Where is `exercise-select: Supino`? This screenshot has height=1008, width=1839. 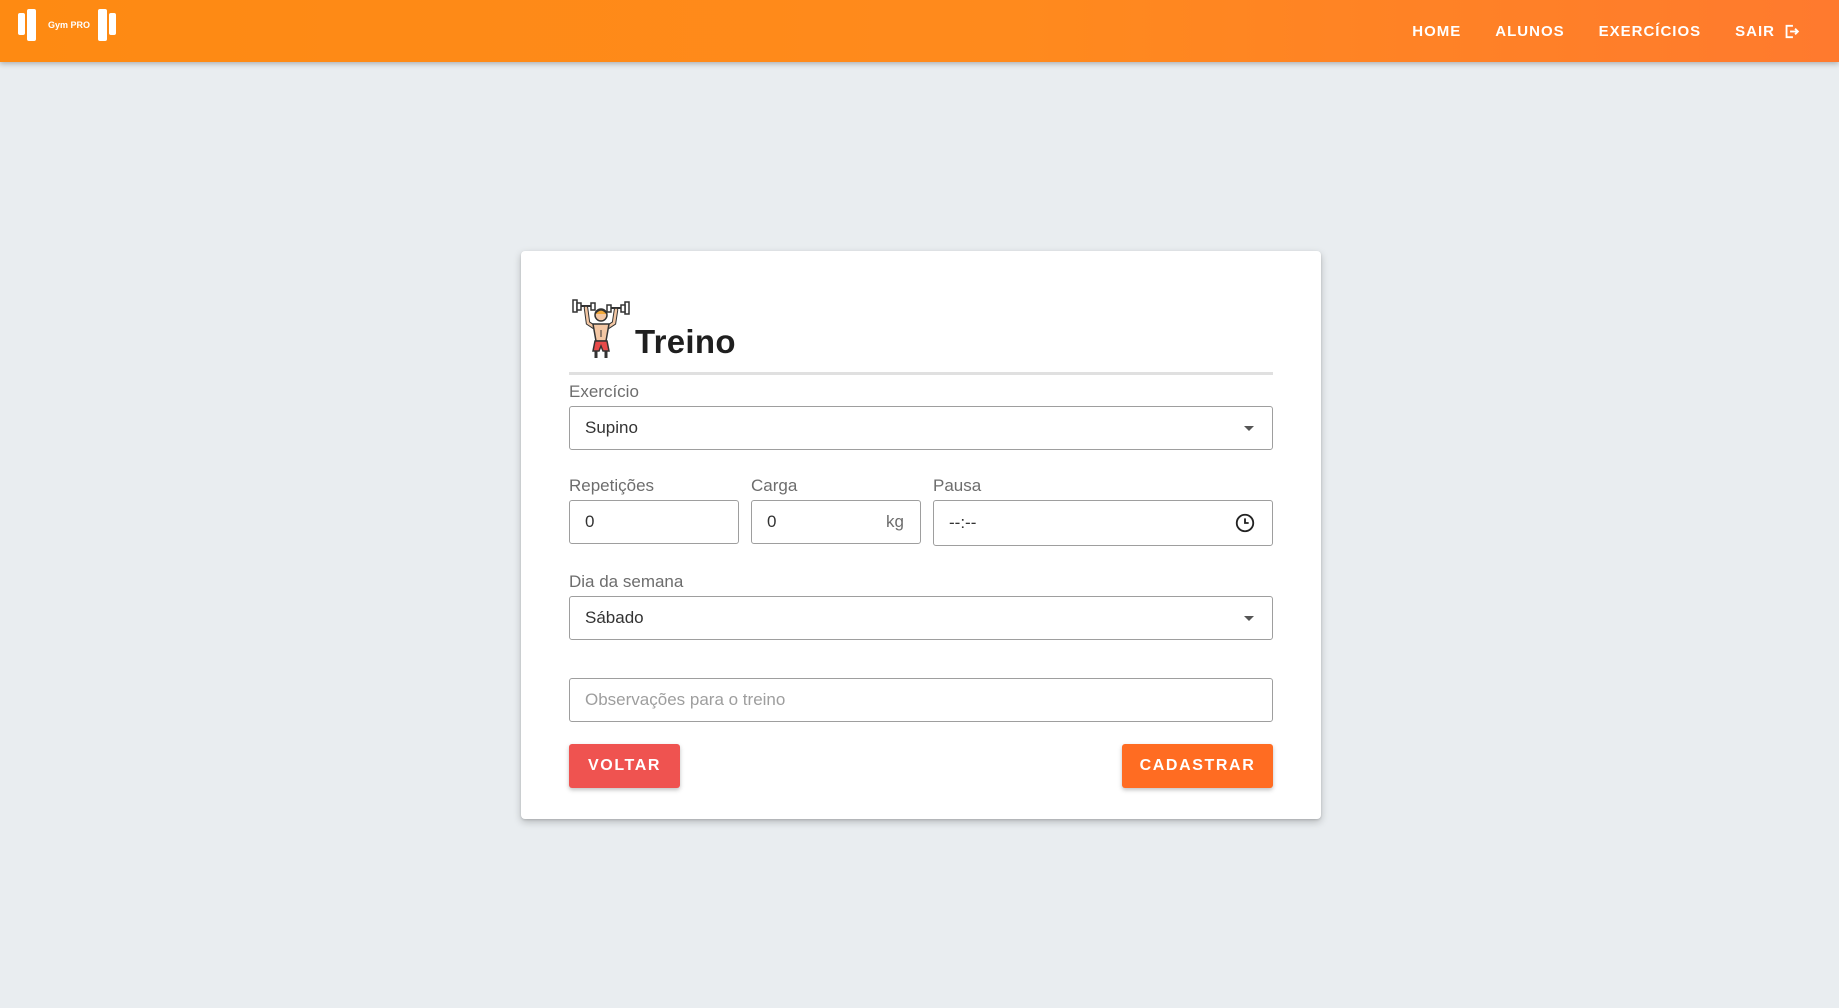 exercise-select: Supino is located at coordinates (921, 428).